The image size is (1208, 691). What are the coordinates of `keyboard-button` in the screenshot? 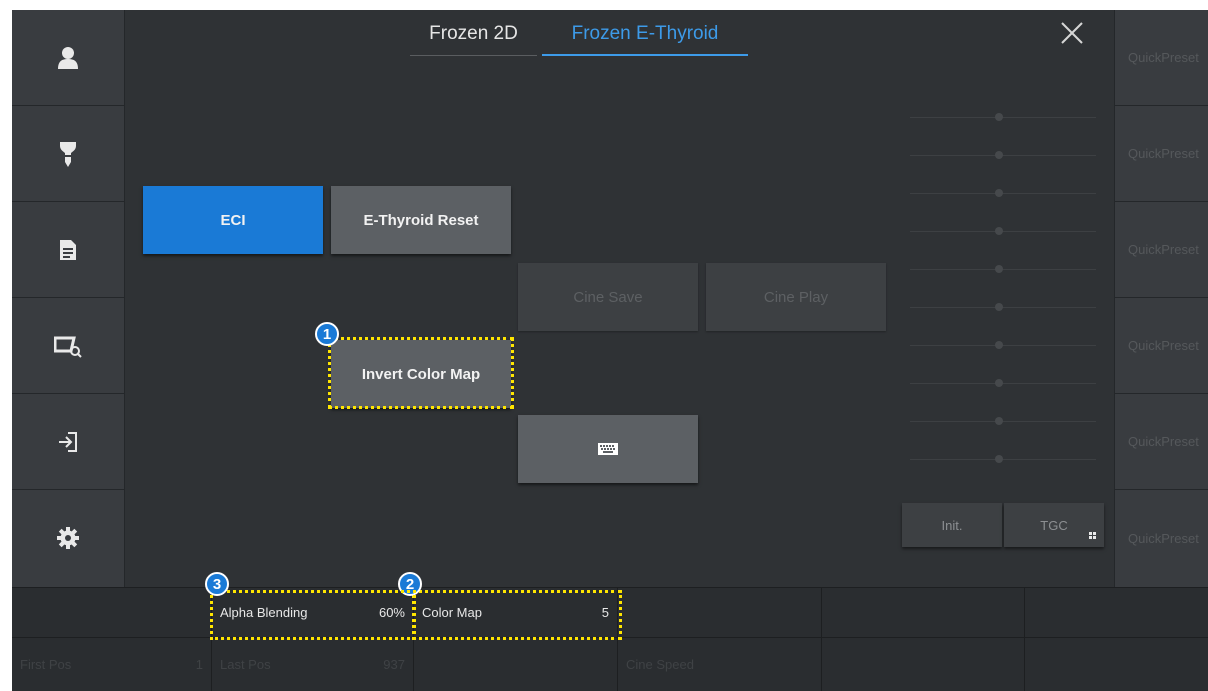 It's located at (608, 449).